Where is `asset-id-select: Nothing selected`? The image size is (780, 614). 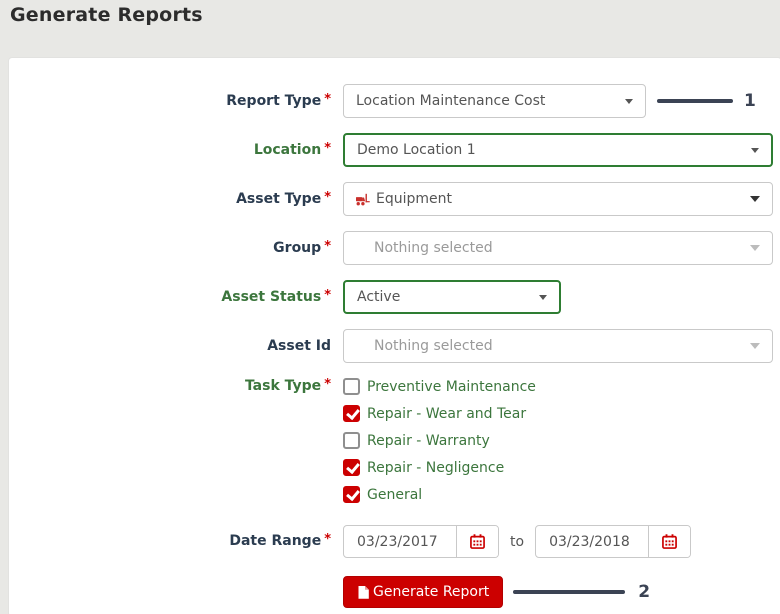 asset-id-select: Nothing selected is located at coordinates (558, 346).